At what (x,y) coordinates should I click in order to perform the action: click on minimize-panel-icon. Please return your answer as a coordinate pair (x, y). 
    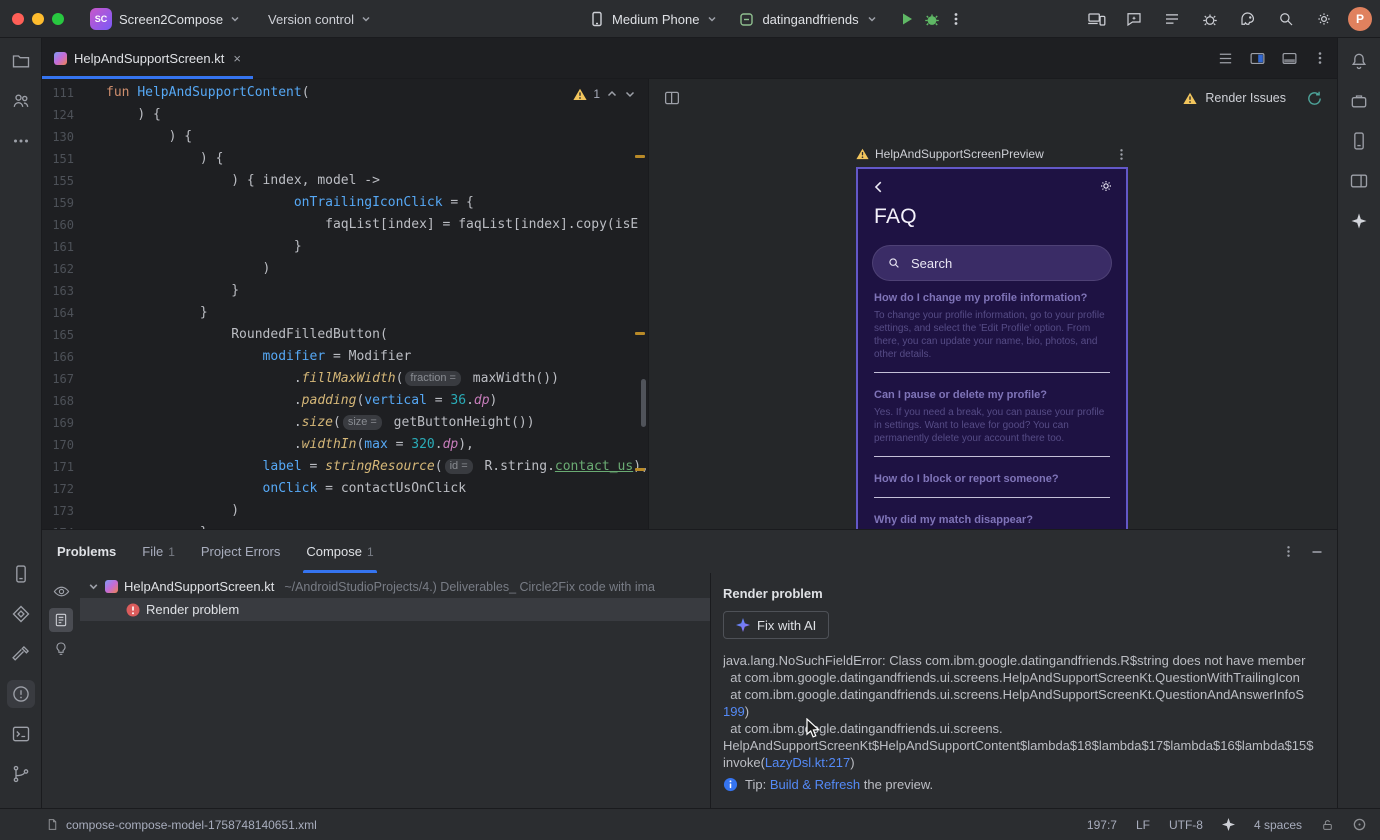
    Looking at the image, I should click on (1317, 552).